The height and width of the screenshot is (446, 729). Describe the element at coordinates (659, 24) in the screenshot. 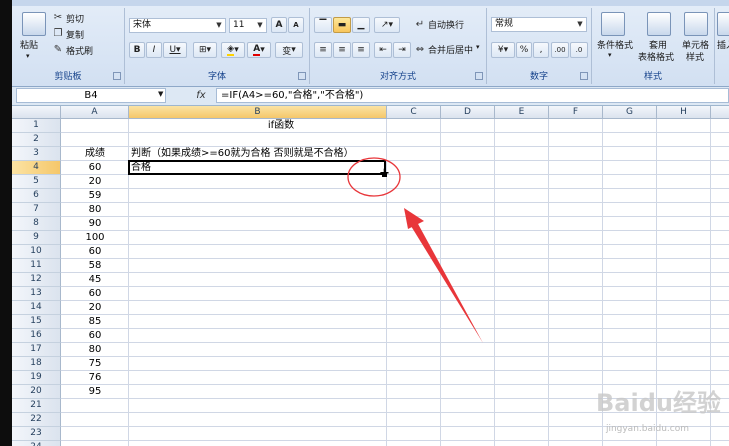

I see `format-as-table-icon` at that location.